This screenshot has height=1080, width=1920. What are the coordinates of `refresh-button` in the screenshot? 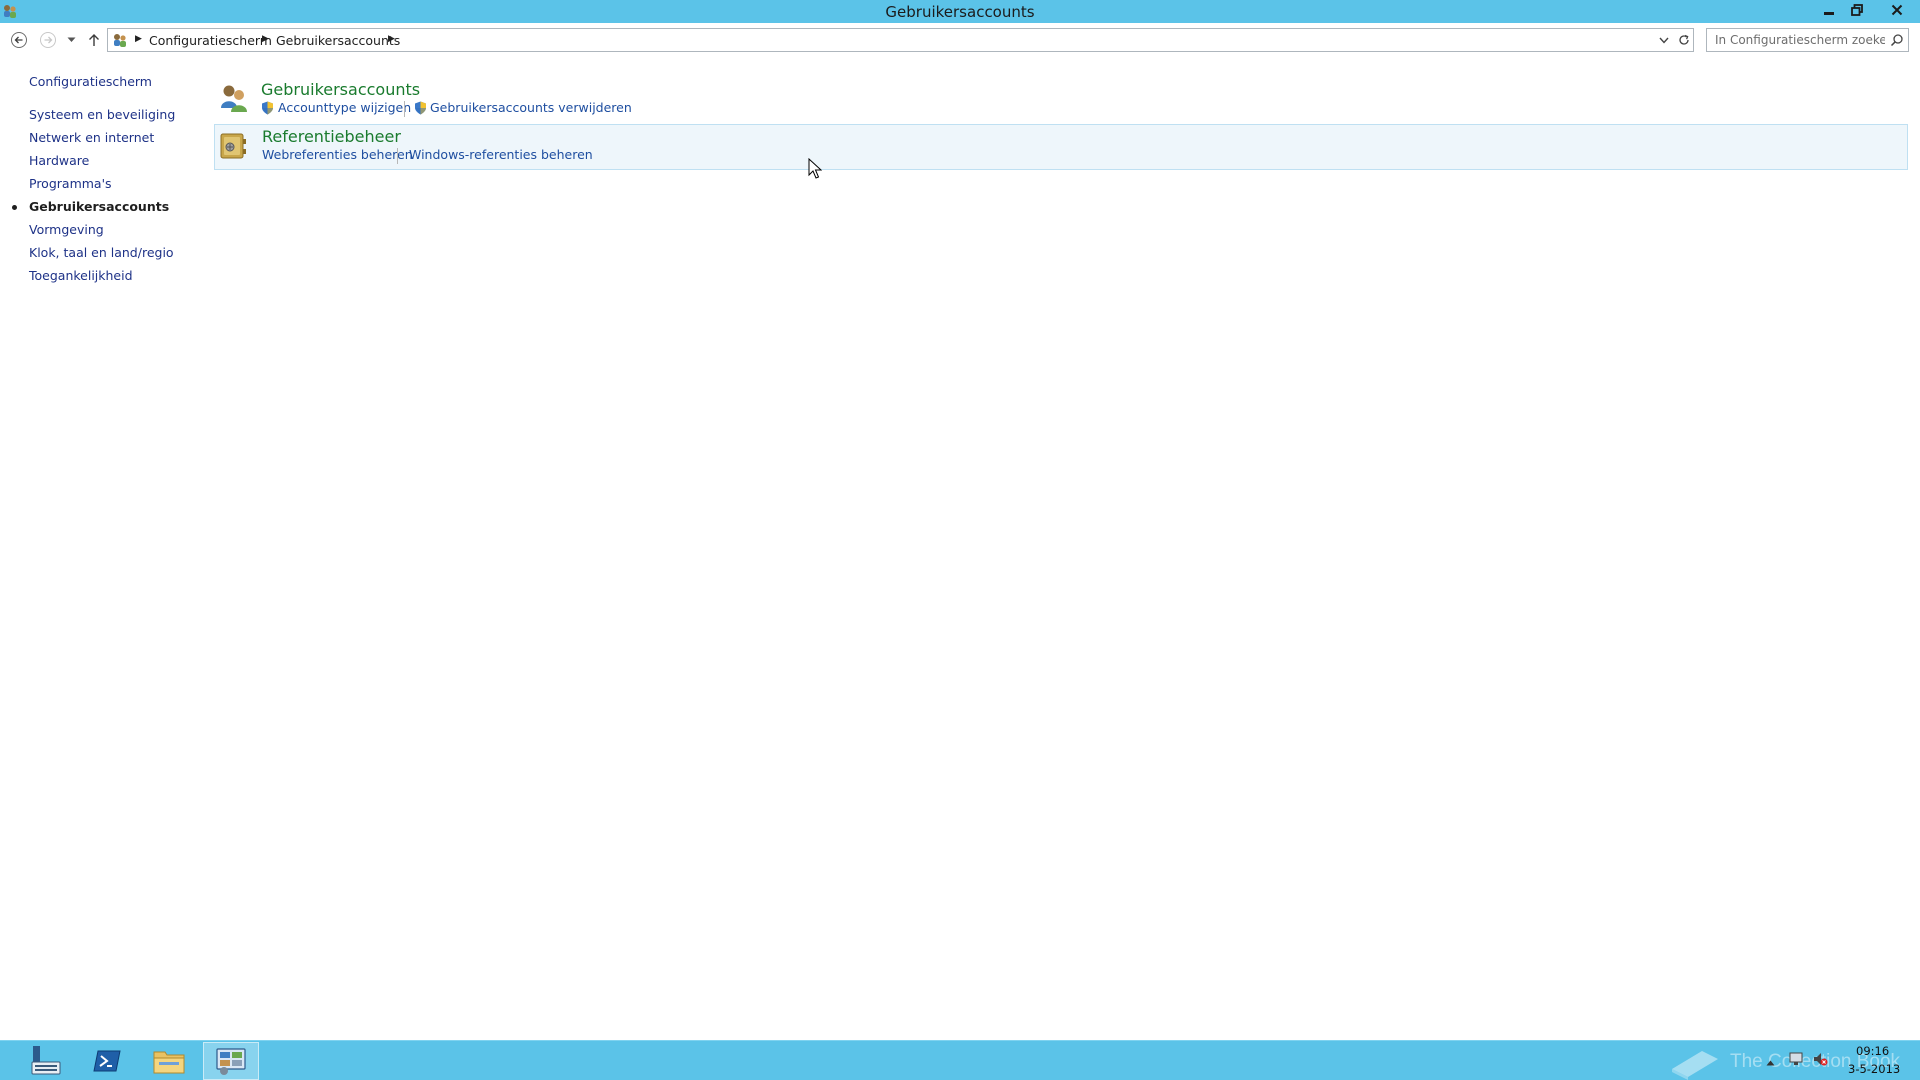 It's located at (1684, 40).